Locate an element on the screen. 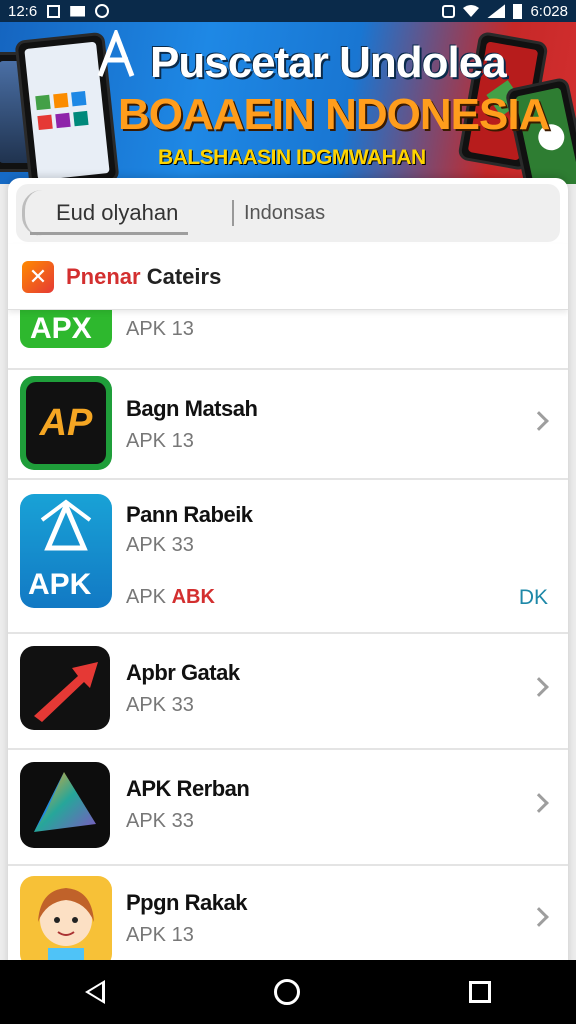  search-tab-indicator is located at coordinates (109, 233).